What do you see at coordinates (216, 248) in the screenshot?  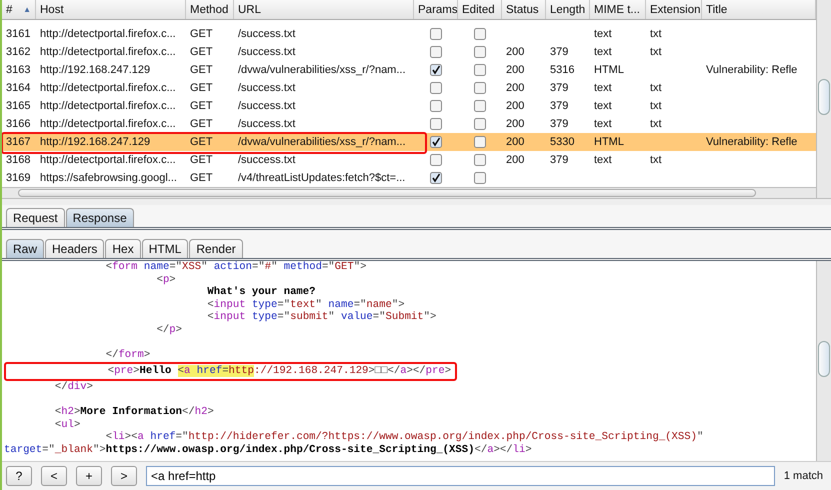 I see `tab: Render` at bounding box center [216, 248].